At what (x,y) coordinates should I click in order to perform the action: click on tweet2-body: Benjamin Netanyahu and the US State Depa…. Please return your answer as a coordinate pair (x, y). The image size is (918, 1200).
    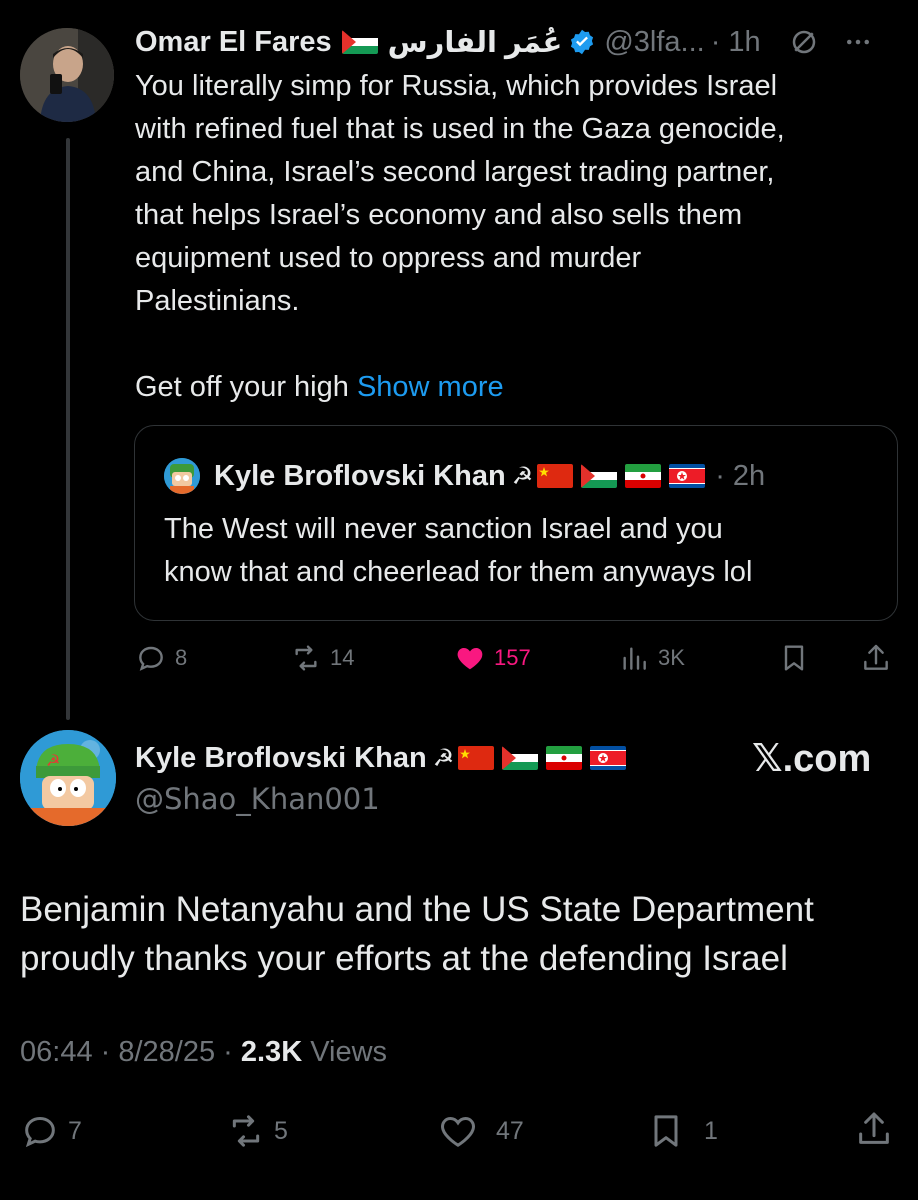
    Looking at the image, I should click on (417, 934).